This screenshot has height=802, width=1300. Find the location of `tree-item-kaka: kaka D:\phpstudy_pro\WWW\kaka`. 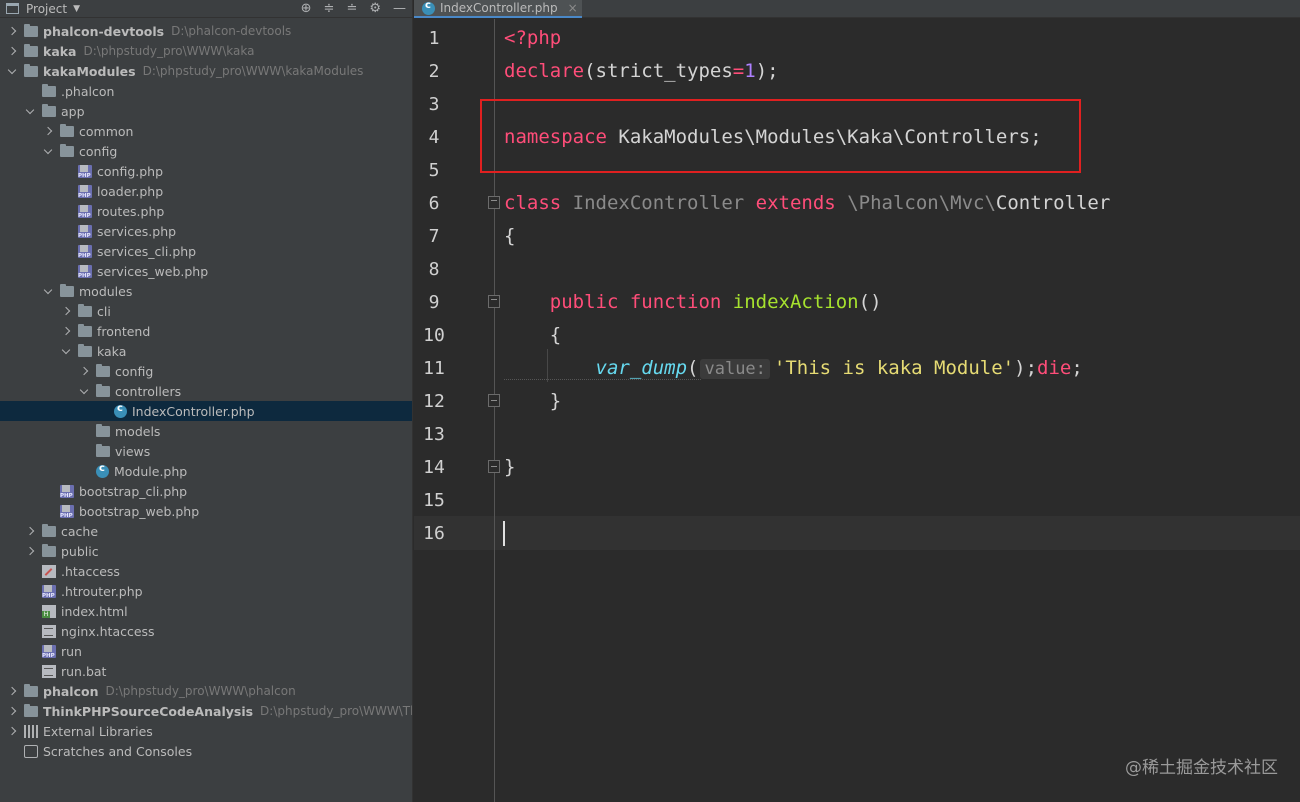

tree-item-kaka: kaka D:\phpstudy_pro\WWW\kaka is located at coordinates (206, 51).